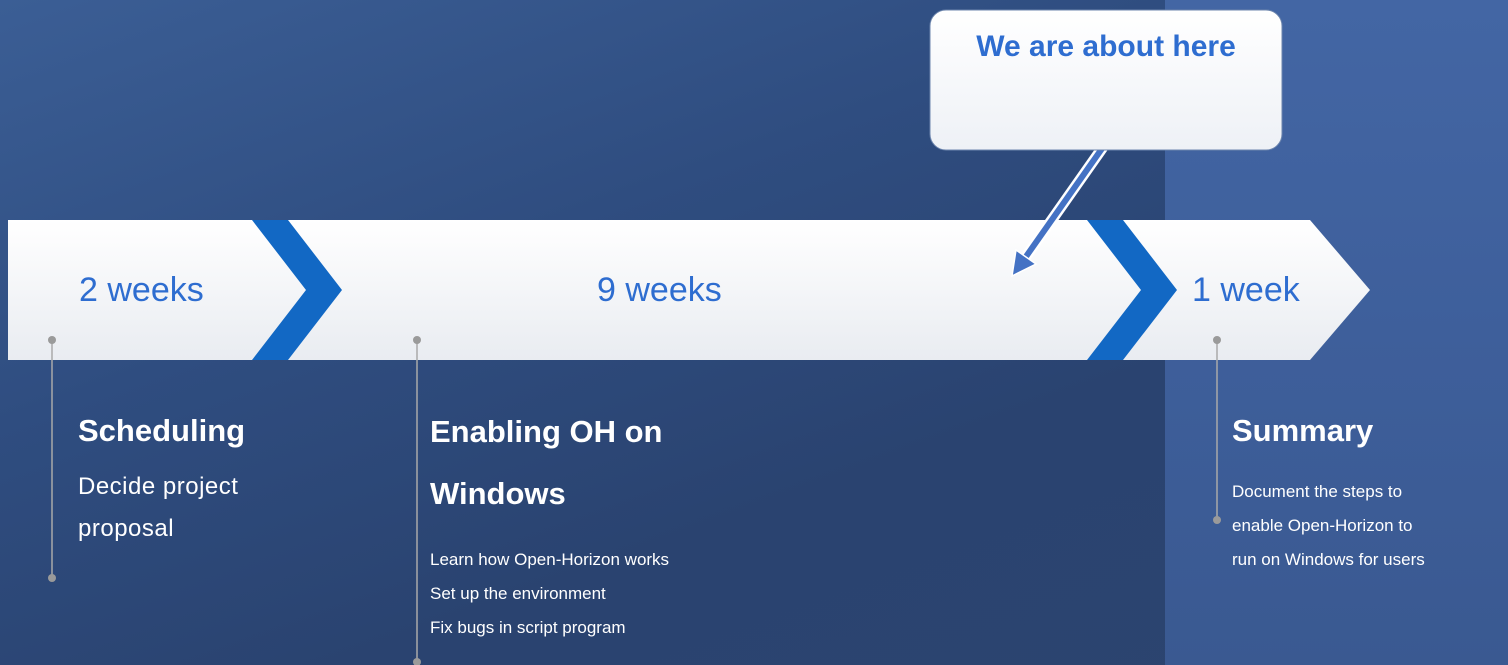 This screenshot has width=1508, height=665. I want to click on desc-line: run on Windows for users, so click(1328, 559).